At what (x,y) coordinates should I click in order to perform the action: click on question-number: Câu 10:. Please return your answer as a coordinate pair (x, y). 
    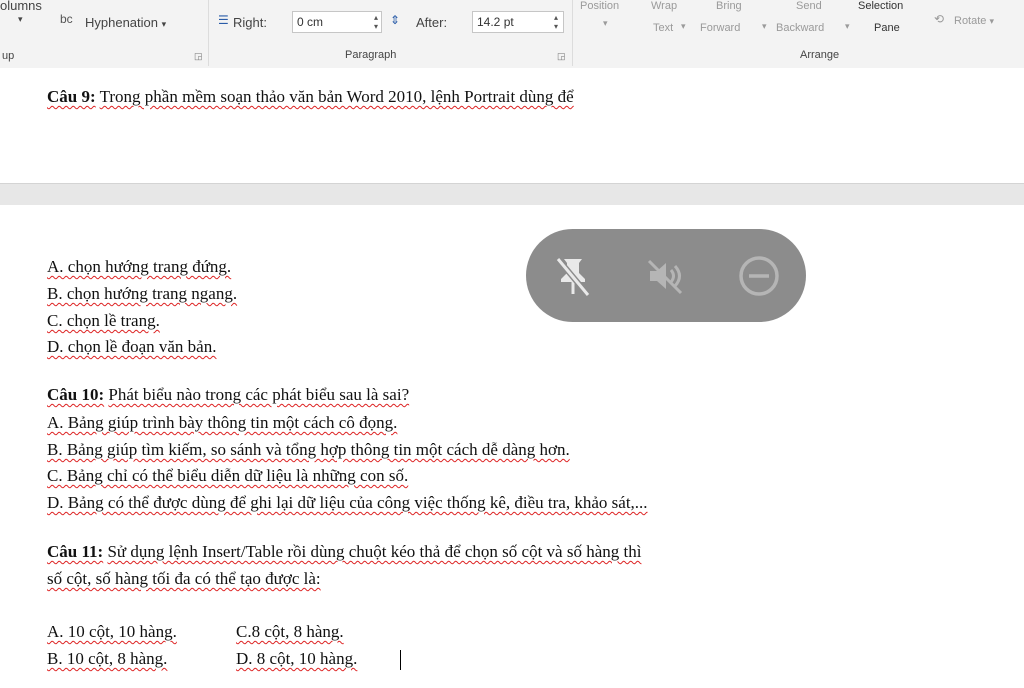
    Looking at the image, I should click on (76, 394).